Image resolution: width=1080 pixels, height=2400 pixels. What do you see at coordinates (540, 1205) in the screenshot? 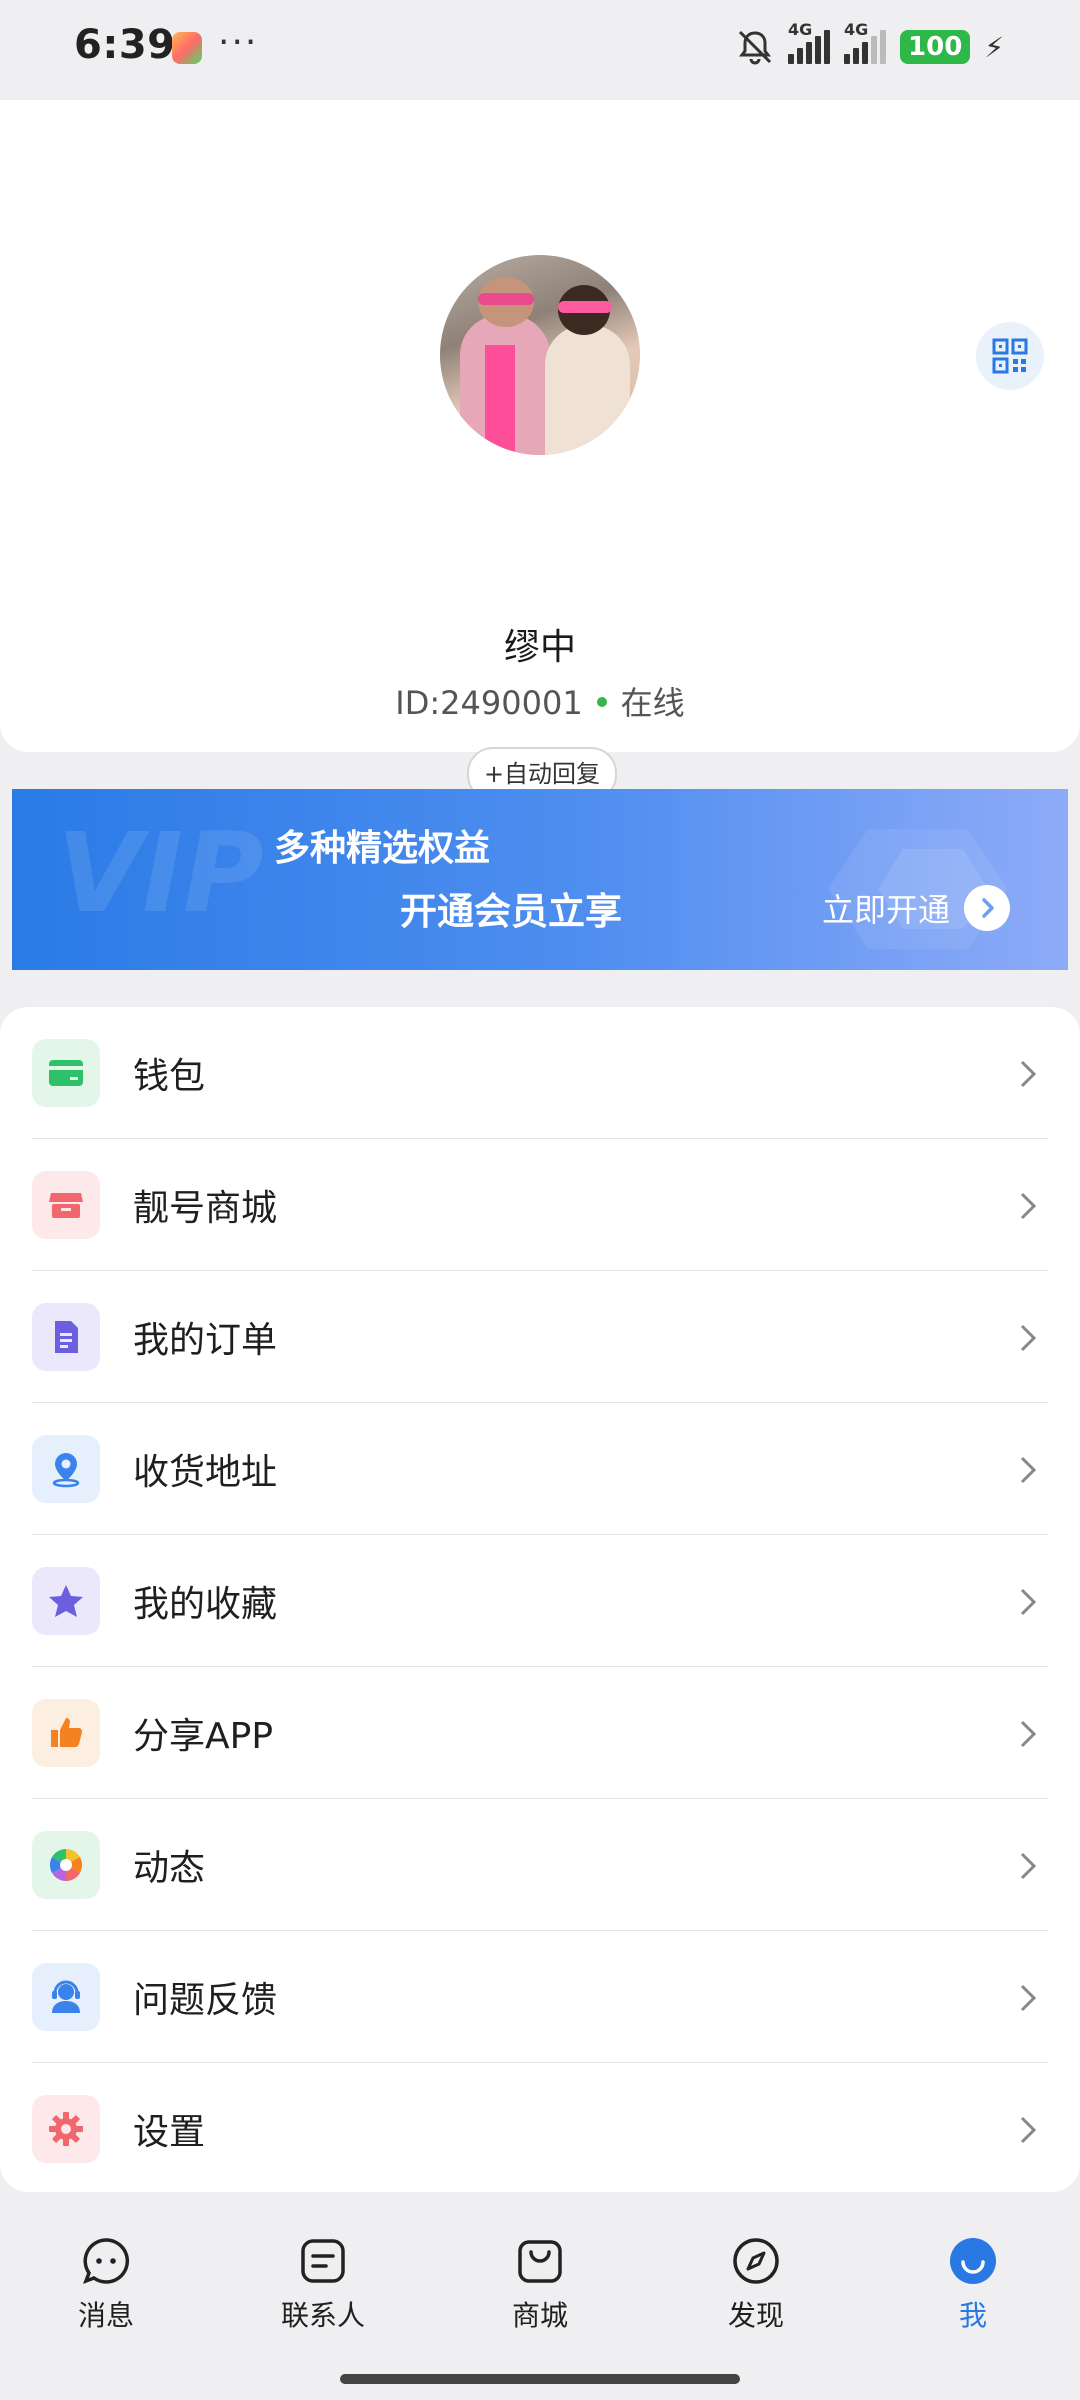
I see `menu-item-number-store: 靓号商城` at bounding box center [540, 1205].